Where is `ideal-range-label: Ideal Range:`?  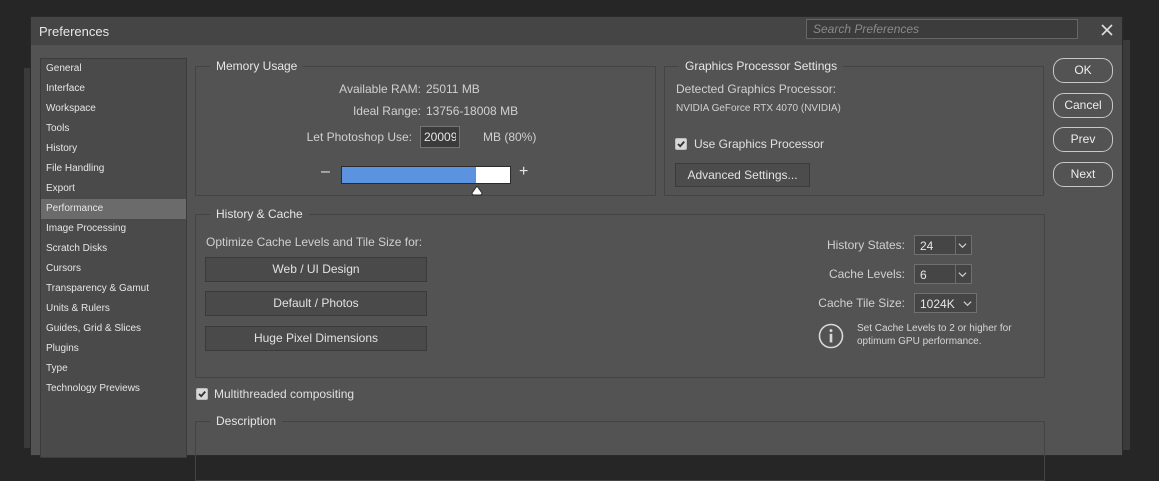 ideal-range-label: Ideal Range: is located at coordinates (386, 111).